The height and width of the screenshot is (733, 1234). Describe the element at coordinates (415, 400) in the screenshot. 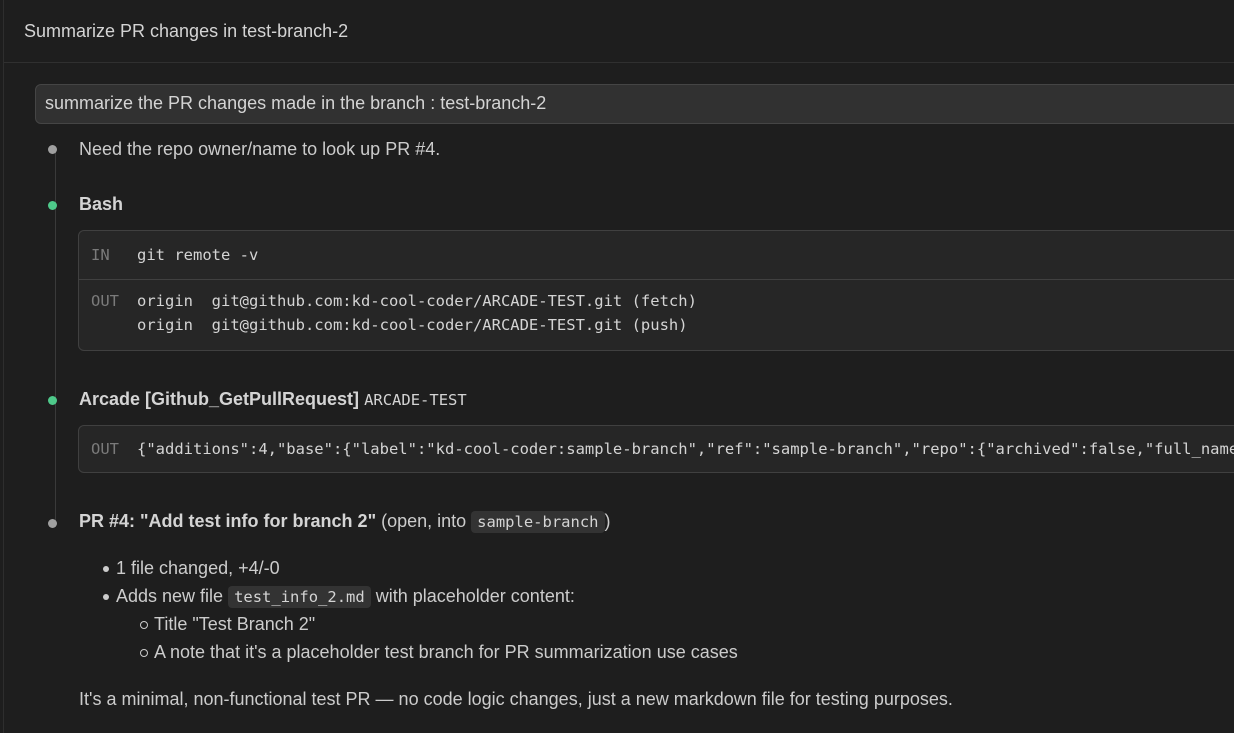

I see `step-arcade-repo: ARCADE-TEST` at that location.